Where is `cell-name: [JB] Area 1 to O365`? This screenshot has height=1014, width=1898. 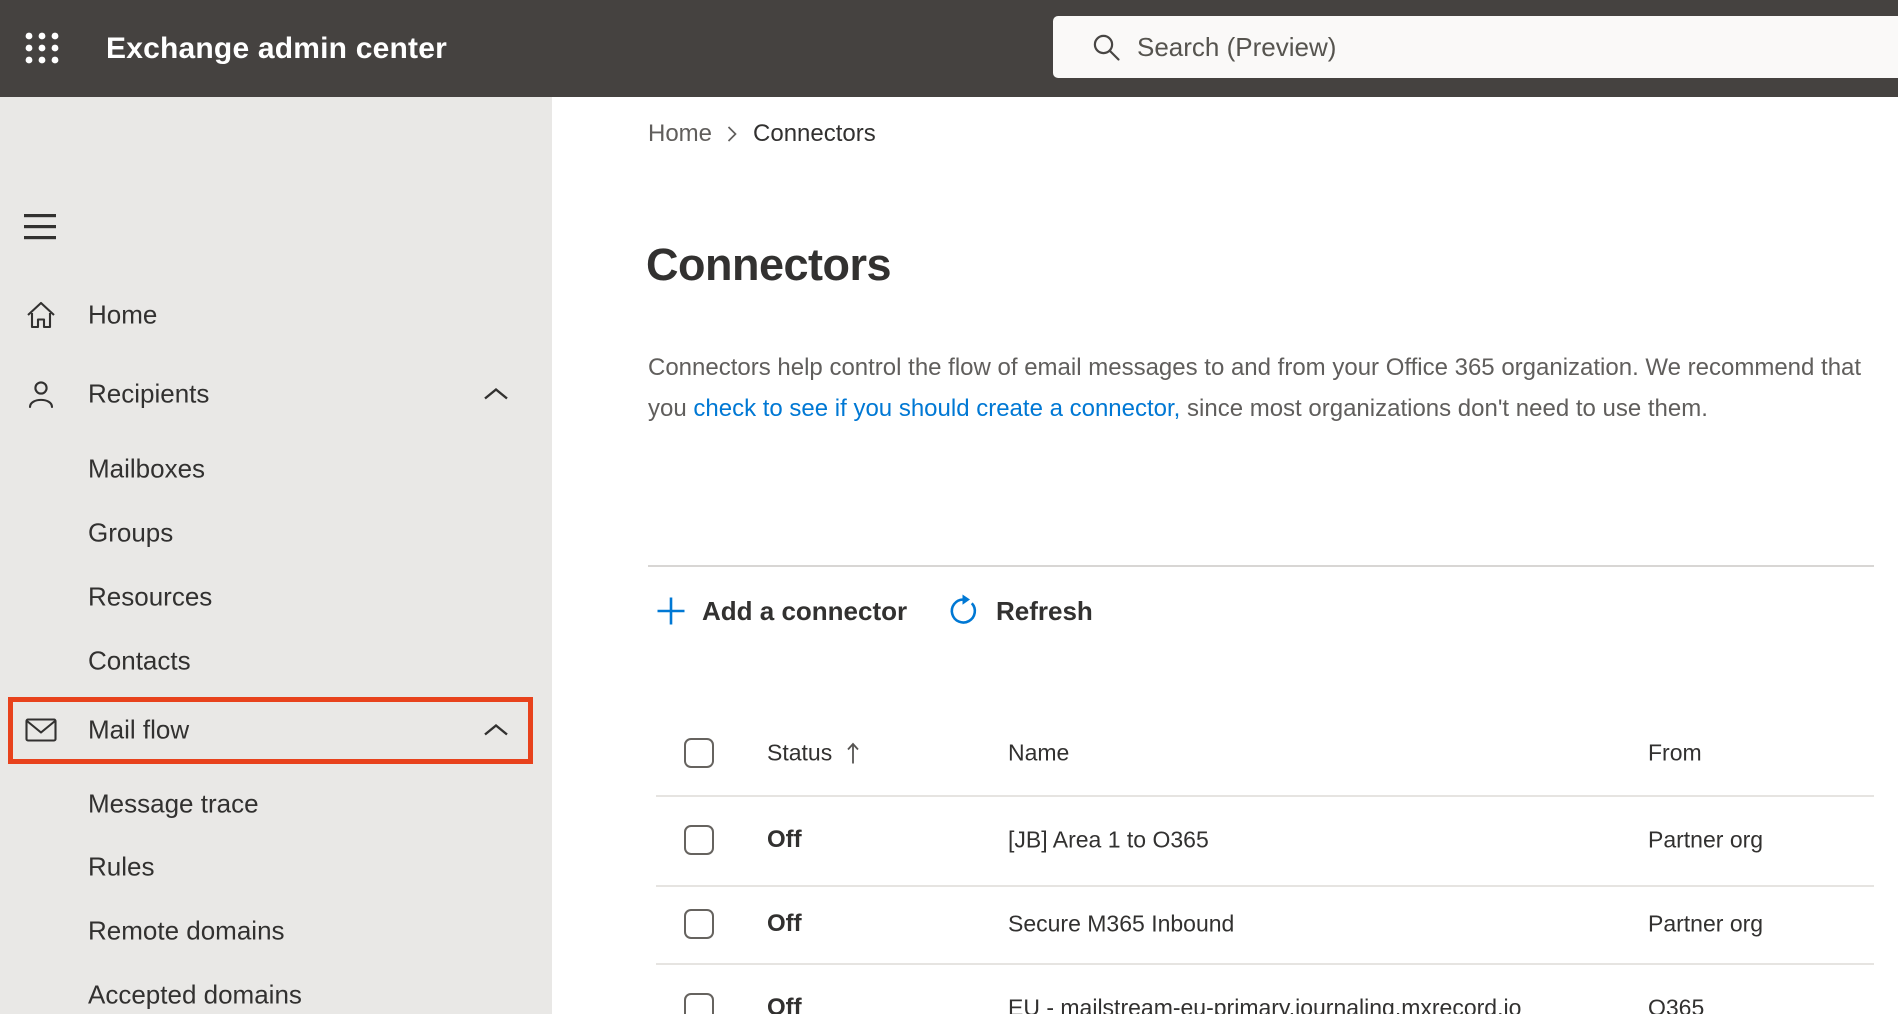 cell-name: [JB] Area 1 to O365 is located at coordinates (1108, 839).